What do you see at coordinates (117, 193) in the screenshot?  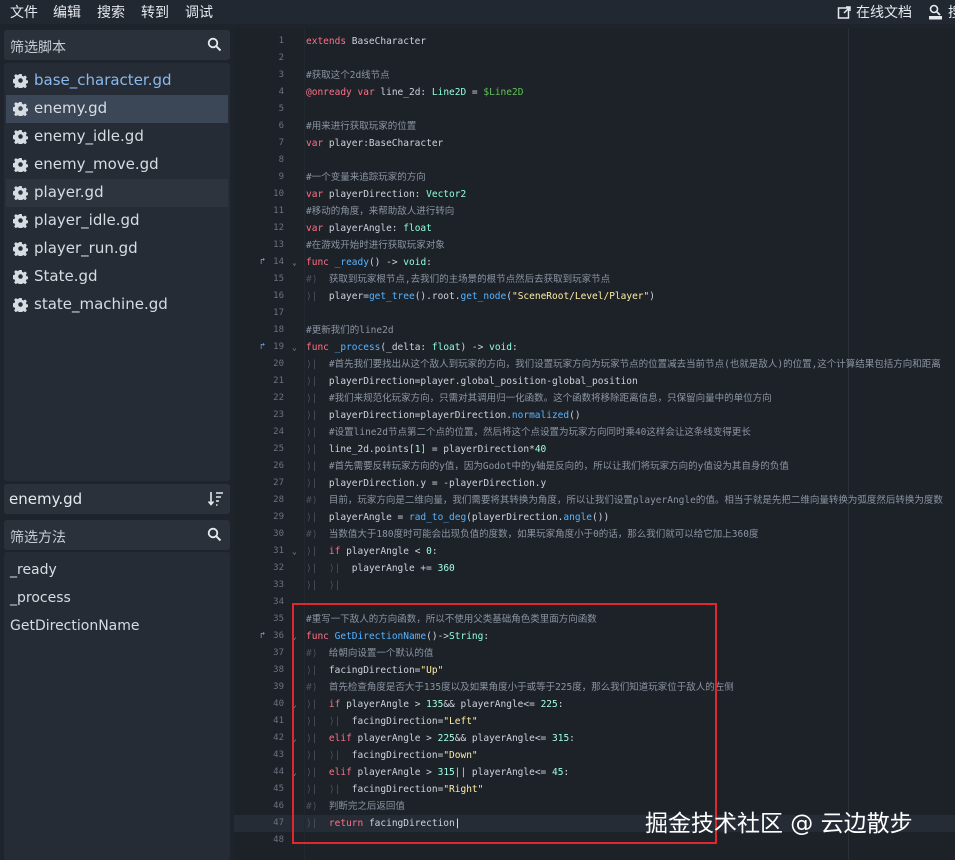 I see `script-item: player.gd` at bounding box center [117, 193].